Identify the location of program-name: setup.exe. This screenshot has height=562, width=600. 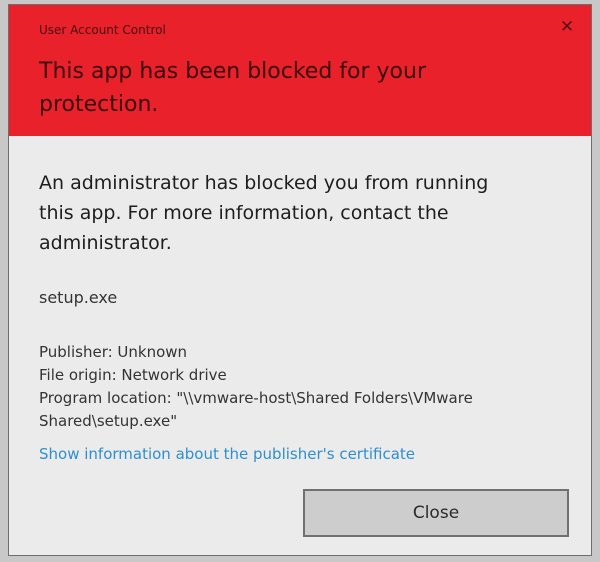
(78, 297).